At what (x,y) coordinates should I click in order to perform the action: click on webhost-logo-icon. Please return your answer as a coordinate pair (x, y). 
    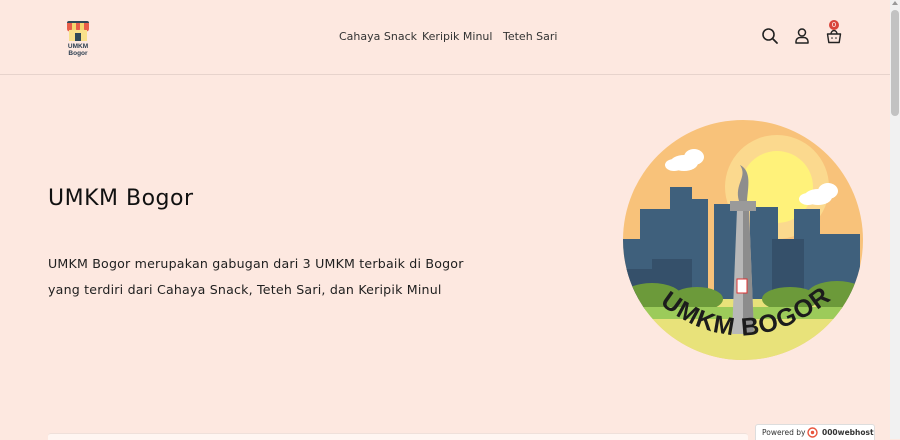
    Looking at the image, I should click on (812, 432).